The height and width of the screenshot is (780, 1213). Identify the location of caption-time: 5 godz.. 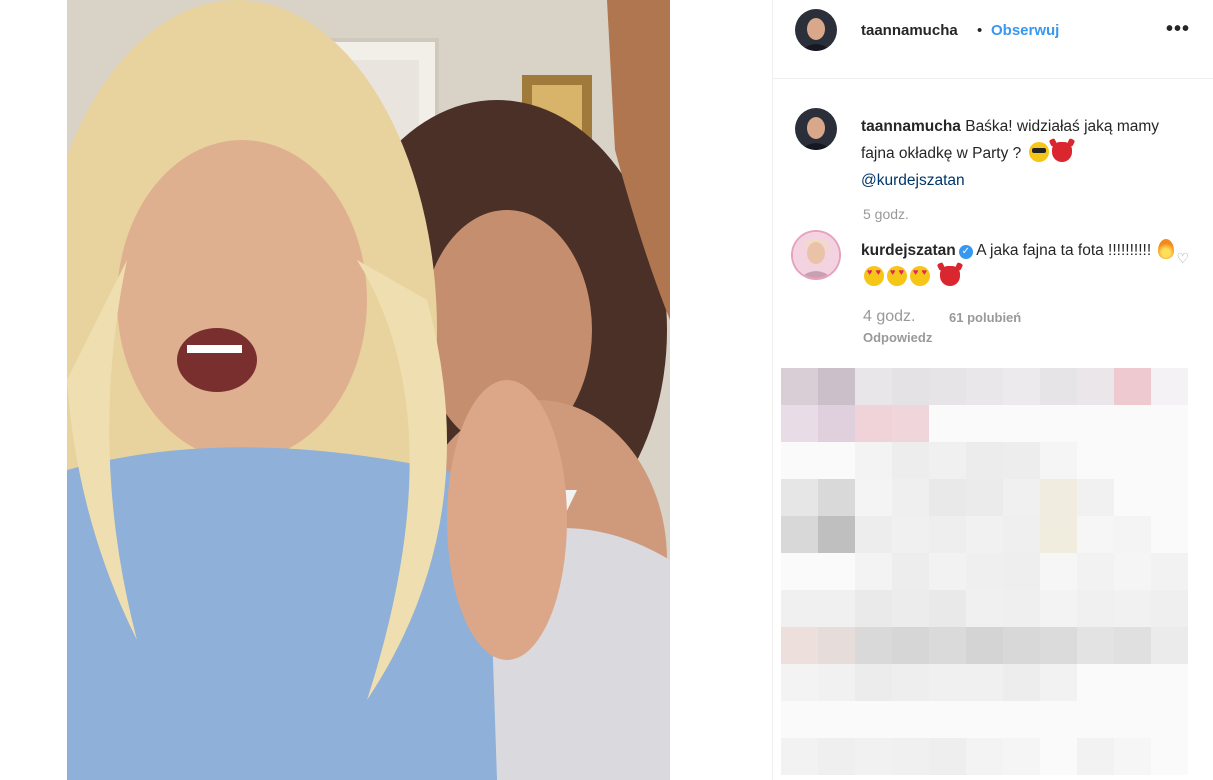
(886, 214).